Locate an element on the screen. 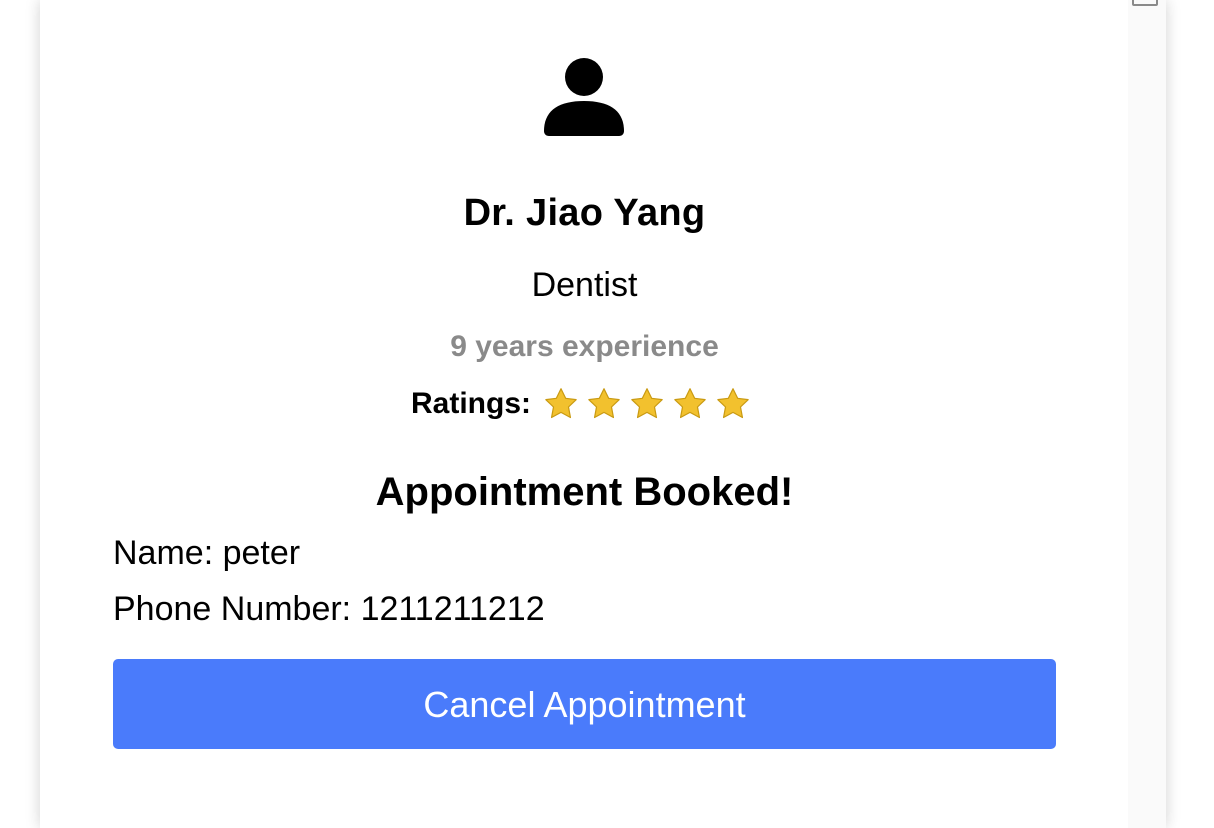 The width and height of the screenshot is (1214, 828). appointment-phone: Phone Number: 1211211212 is located at coordinates (329, 609).